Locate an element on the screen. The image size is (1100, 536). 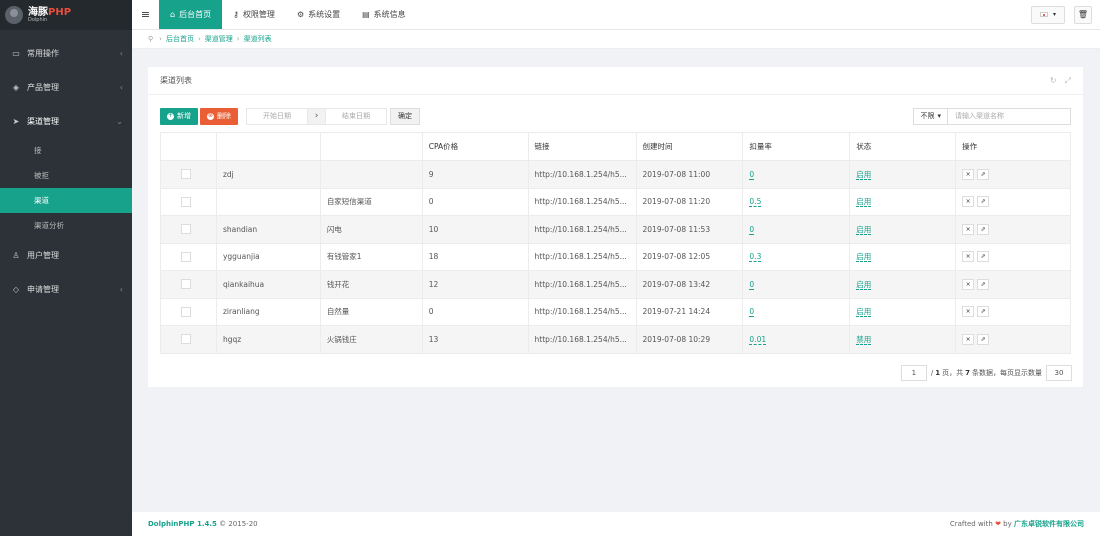
breadcrumb-channel-list: 渠道列表 is located at coordinates (258, 39).